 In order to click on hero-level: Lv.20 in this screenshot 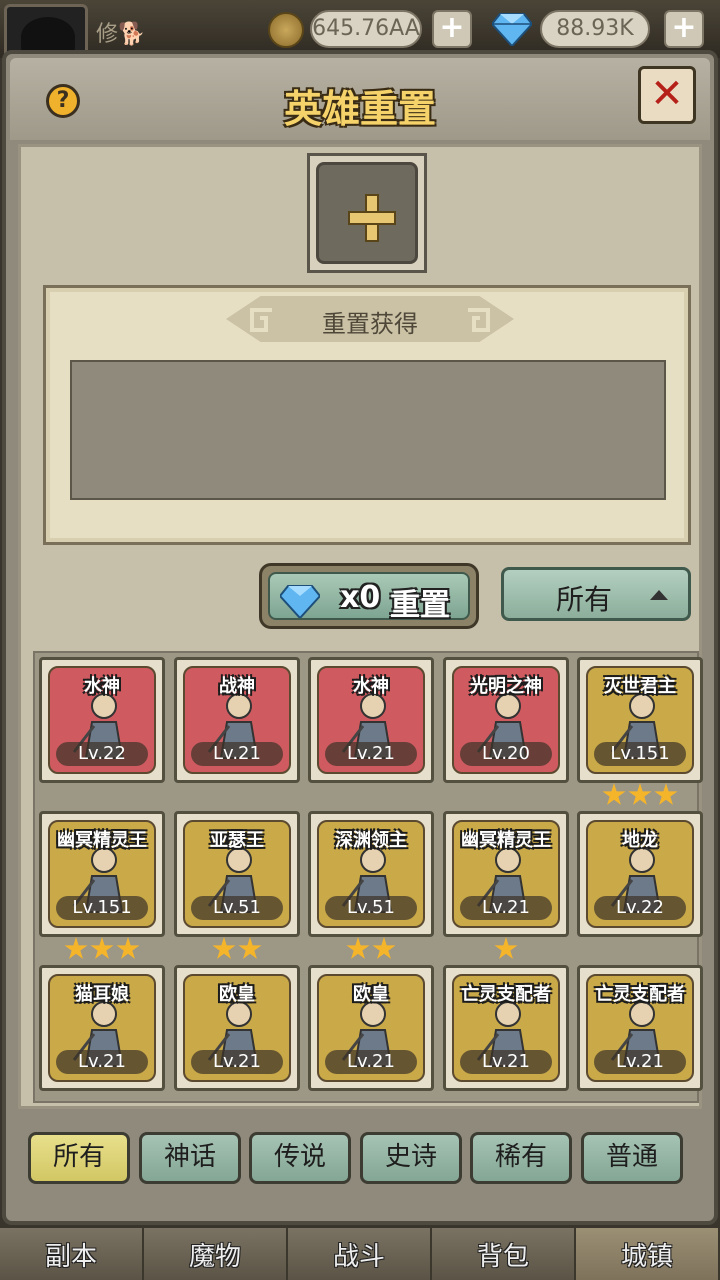, I will do `click(506, 754)`.